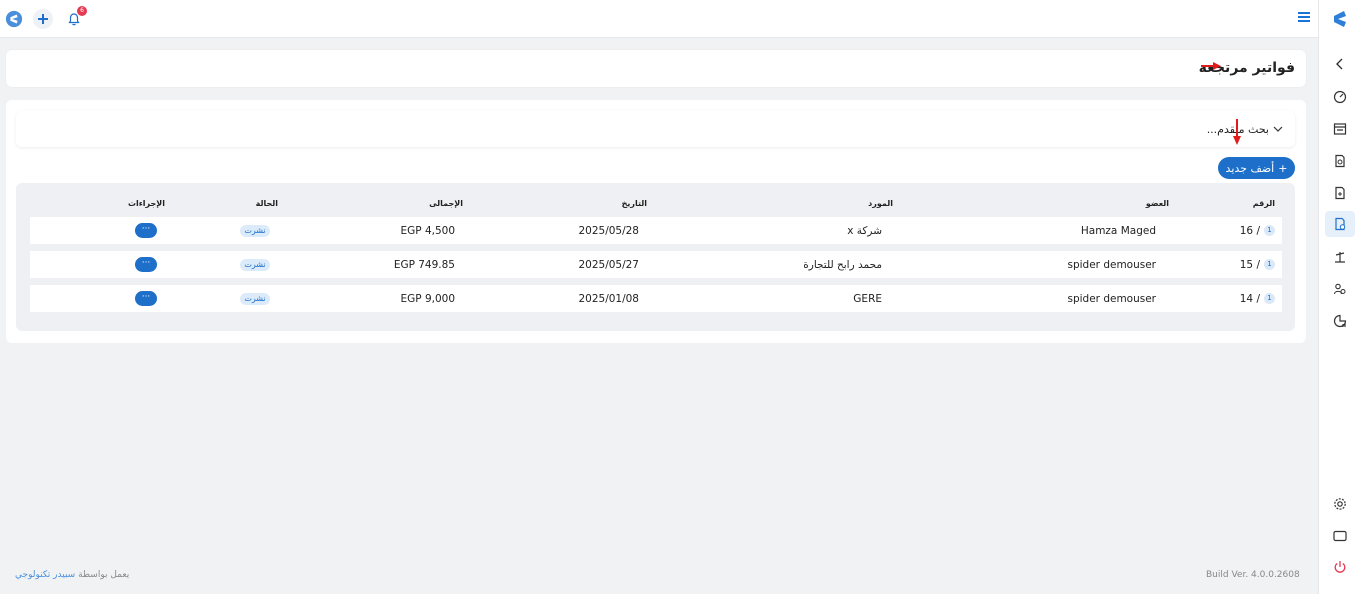 The height and width of the screenshot is (594, 1359). I want to click on row-number: 14 /, so click(1249, 299).